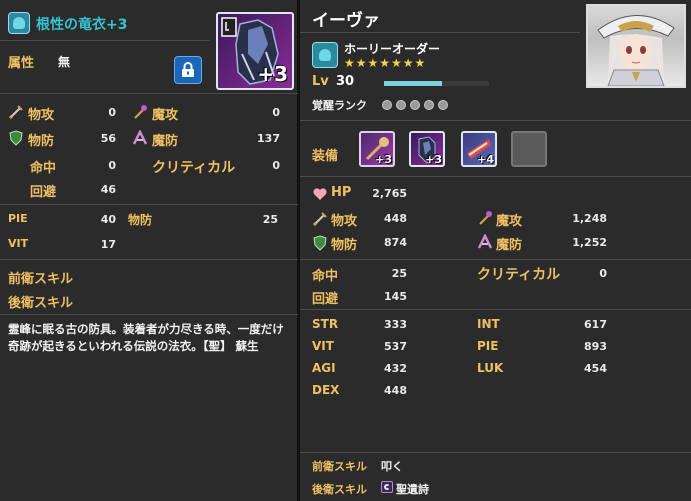 Image resolution: width=691 pixels, height=501 pixels. What do you see at coordinates (19, 23) in the screenshot?
I see `armor-type-icon` at bounding box center [19, 23].